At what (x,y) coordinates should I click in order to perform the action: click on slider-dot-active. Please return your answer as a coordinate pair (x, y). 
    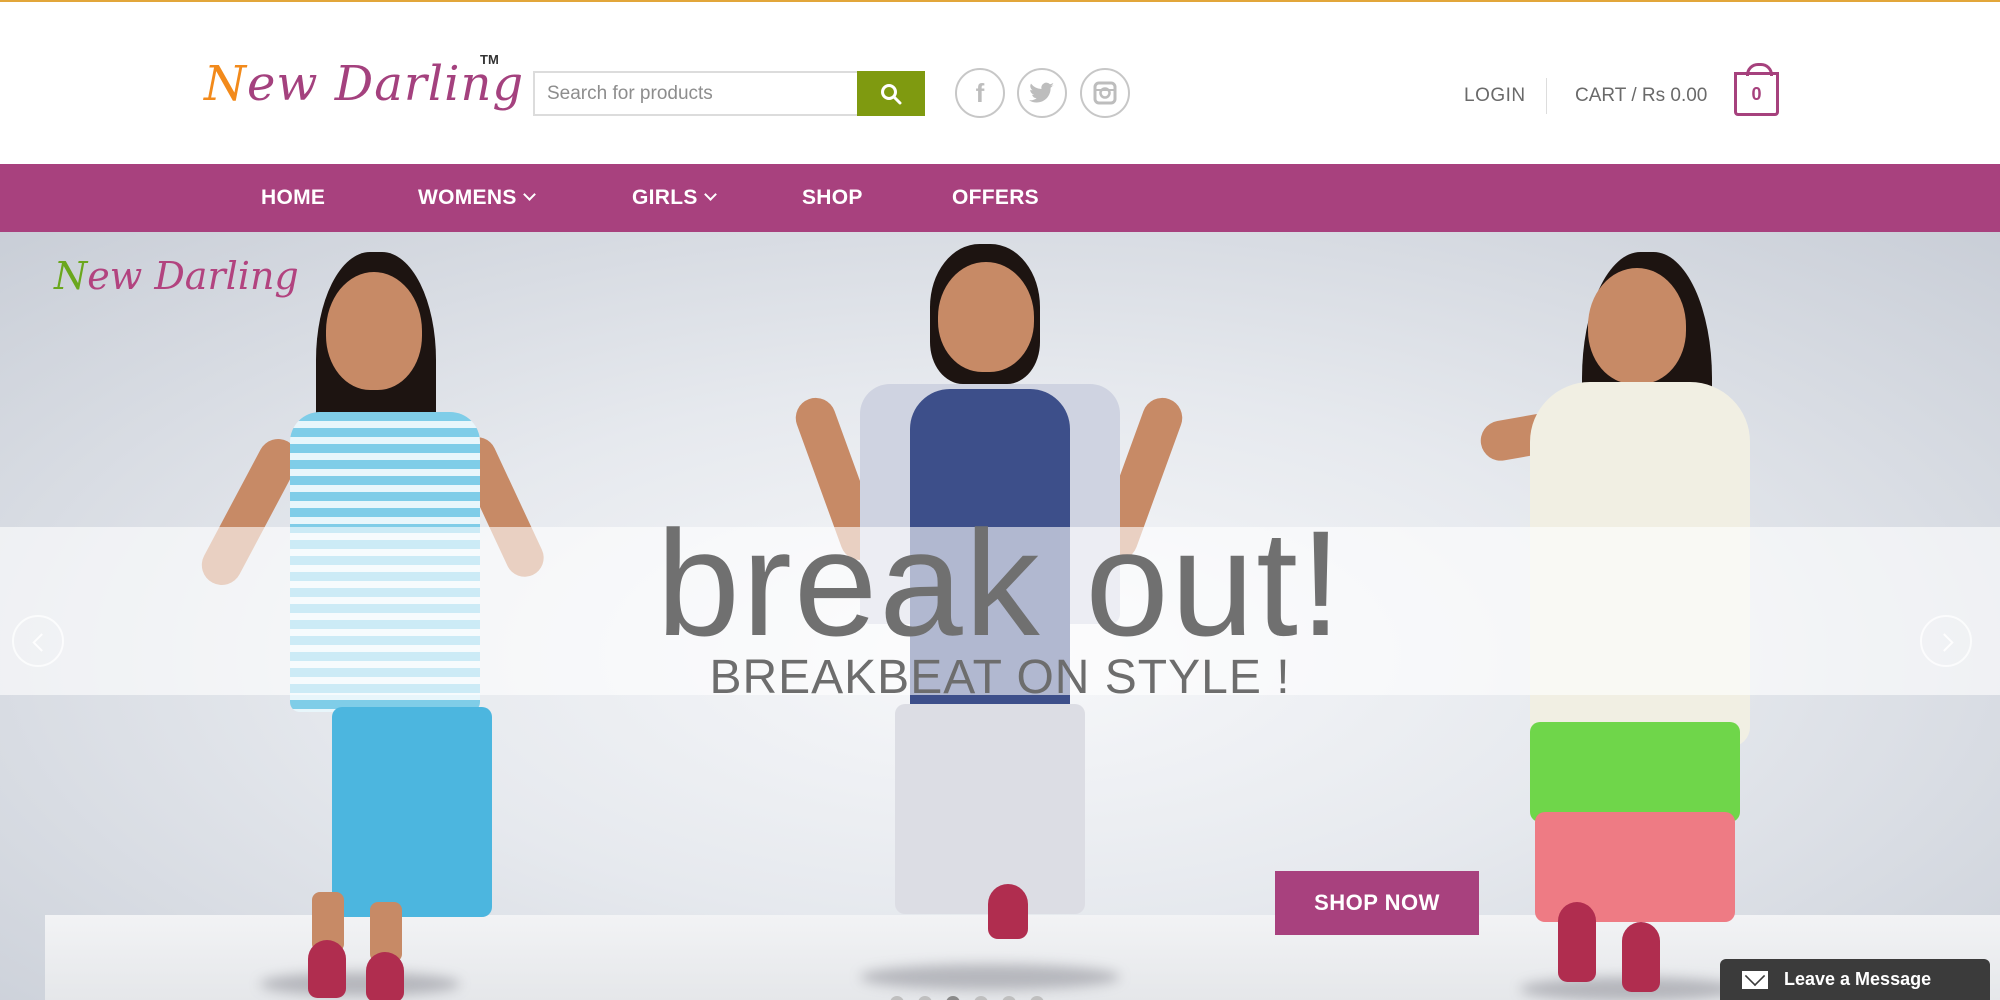
    Looking at the image, I should click on (953, 998).